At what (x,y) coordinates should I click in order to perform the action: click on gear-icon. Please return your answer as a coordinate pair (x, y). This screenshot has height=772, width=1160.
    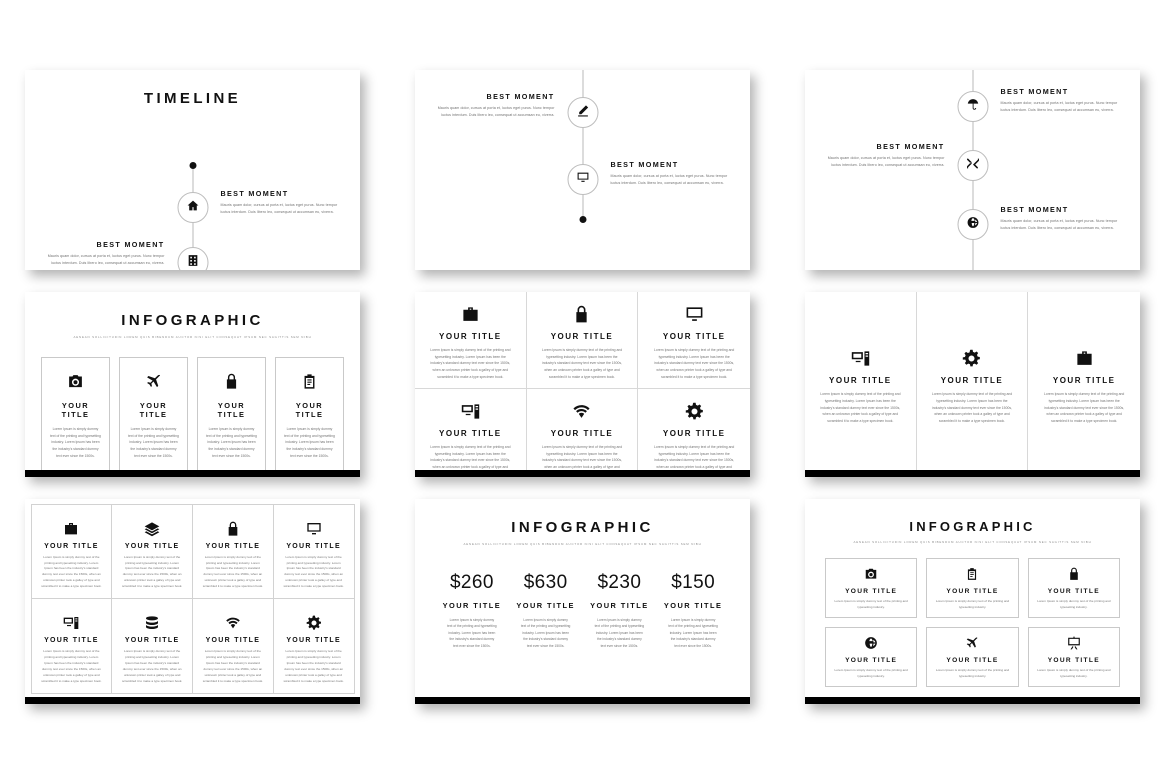
    Looking at the image, I should click on (314, 619).